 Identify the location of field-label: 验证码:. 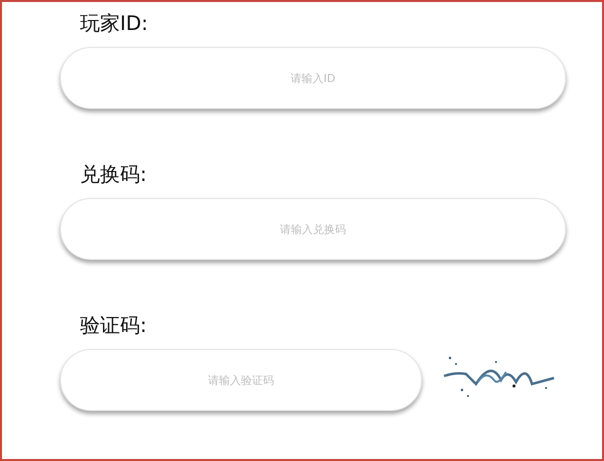
(113, 325).